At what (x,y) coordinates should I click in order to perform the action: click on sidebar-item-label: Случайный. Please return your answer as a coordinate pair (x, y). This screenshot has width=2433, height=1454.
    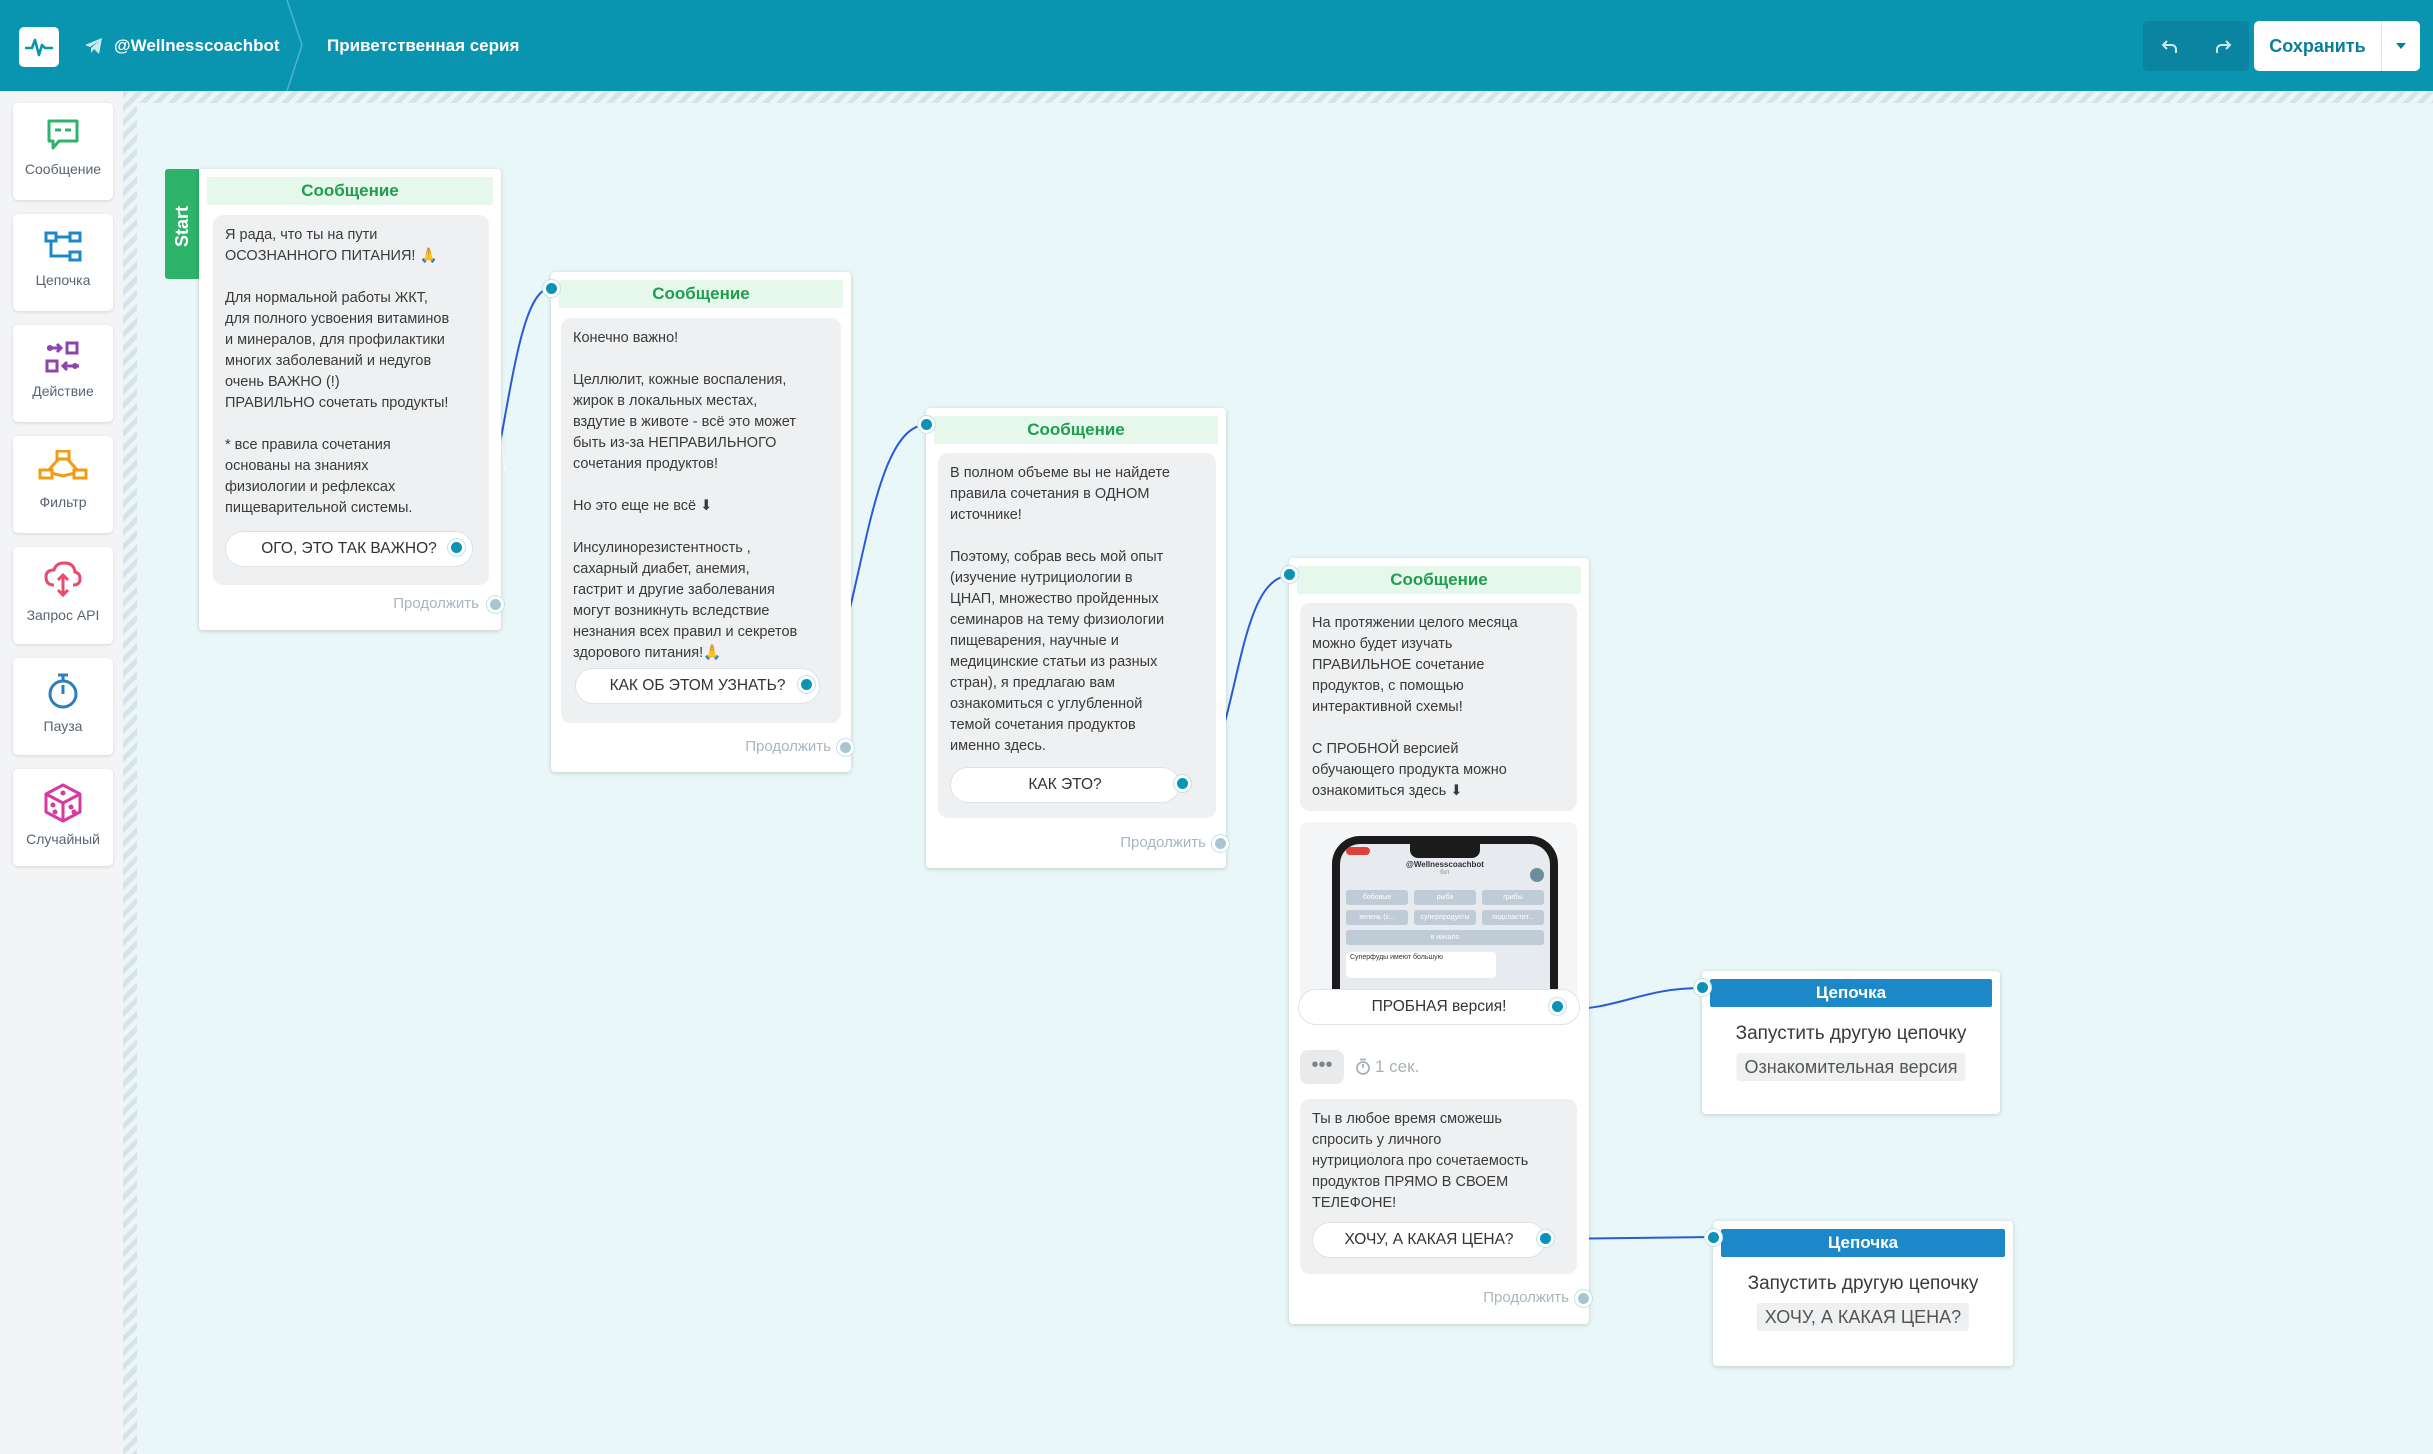
    Looking at the image, I should click on (63, 839).